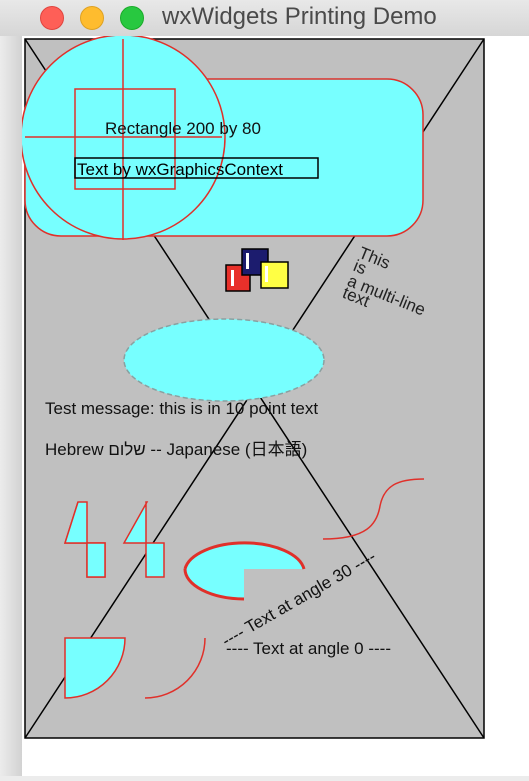 This screenshot has width=529, height=781. What do you see at coordinates (52, 18) in the screenshot?
I see `close-window-button` at bounding box center [52, 18].